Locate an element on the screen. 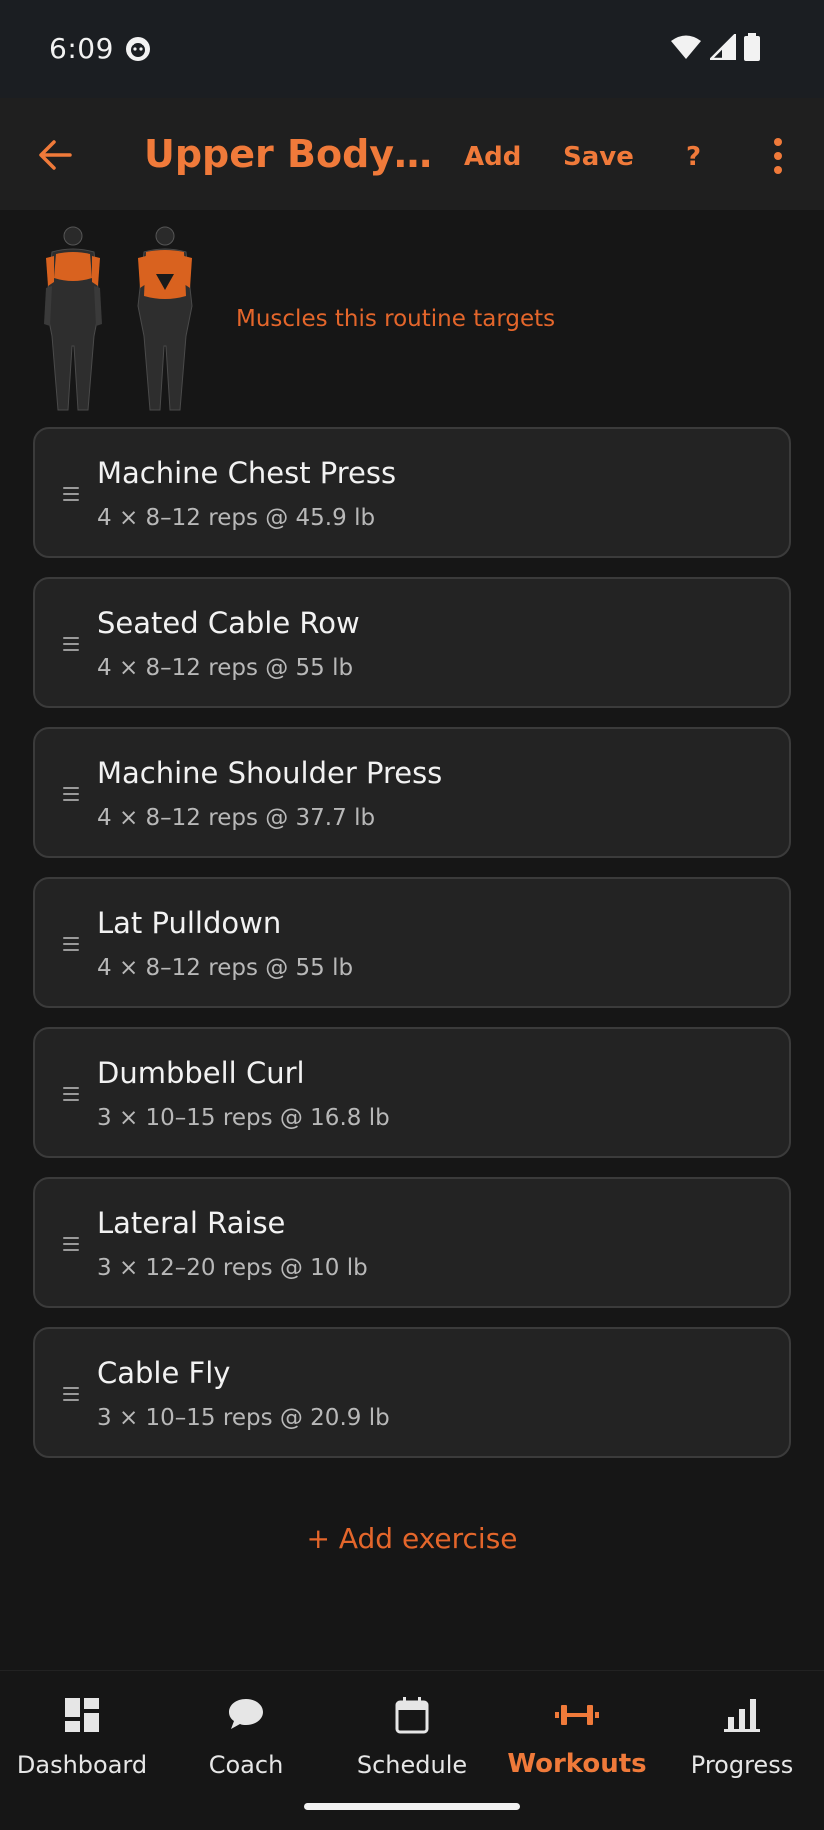 The image size is (824, 1830). exercise-card: Seated Cable Row 4 × 8–12 reps @ 55 lb is located at coordinates (412, 642).